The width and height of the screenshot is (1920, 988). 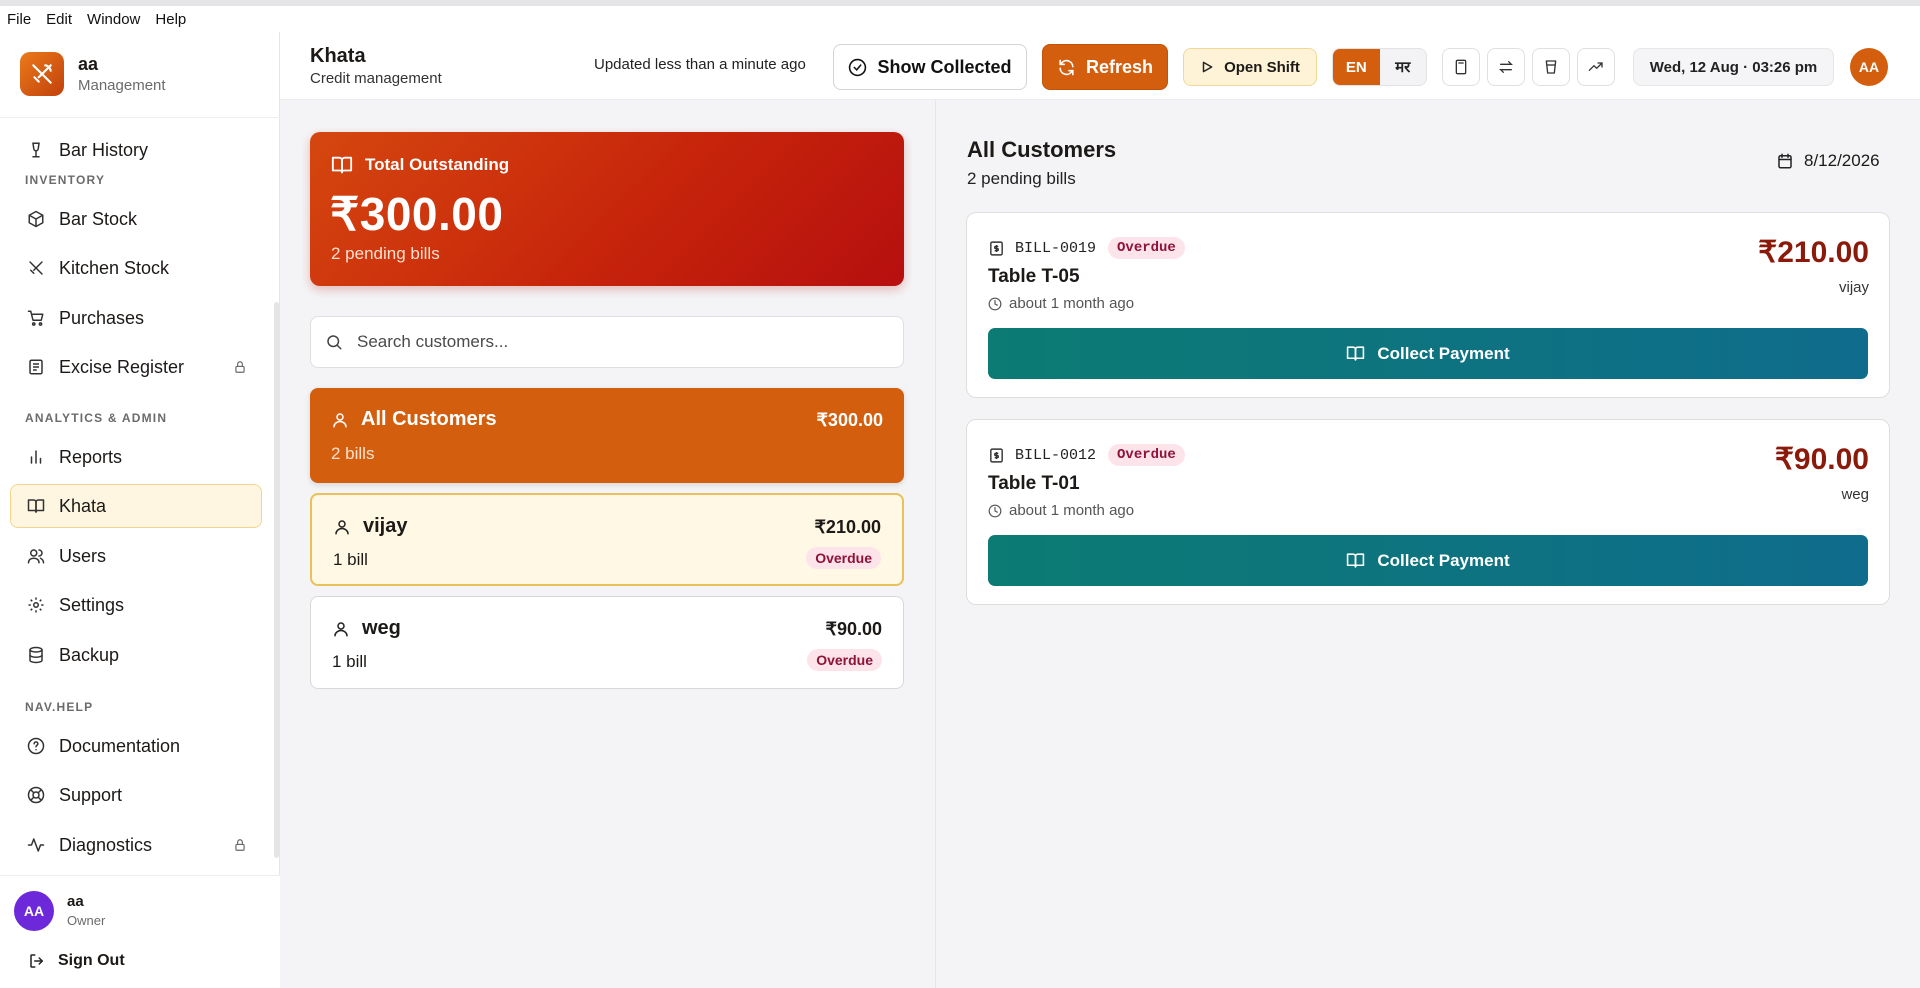 What do you see at coordinates (437, 164) in the screenshot?
I see `total-outstanding-label: Total Outstanding` at bounding box center [437, 164].